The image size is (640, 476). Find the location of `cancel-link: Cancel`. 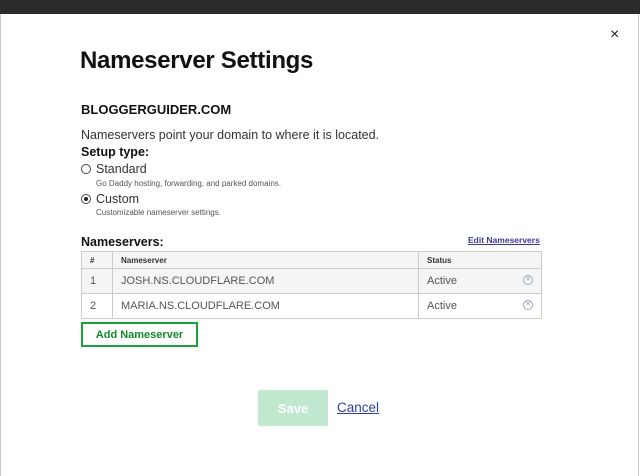

cancel-link: Cancel is located at coordinates (358, 407).